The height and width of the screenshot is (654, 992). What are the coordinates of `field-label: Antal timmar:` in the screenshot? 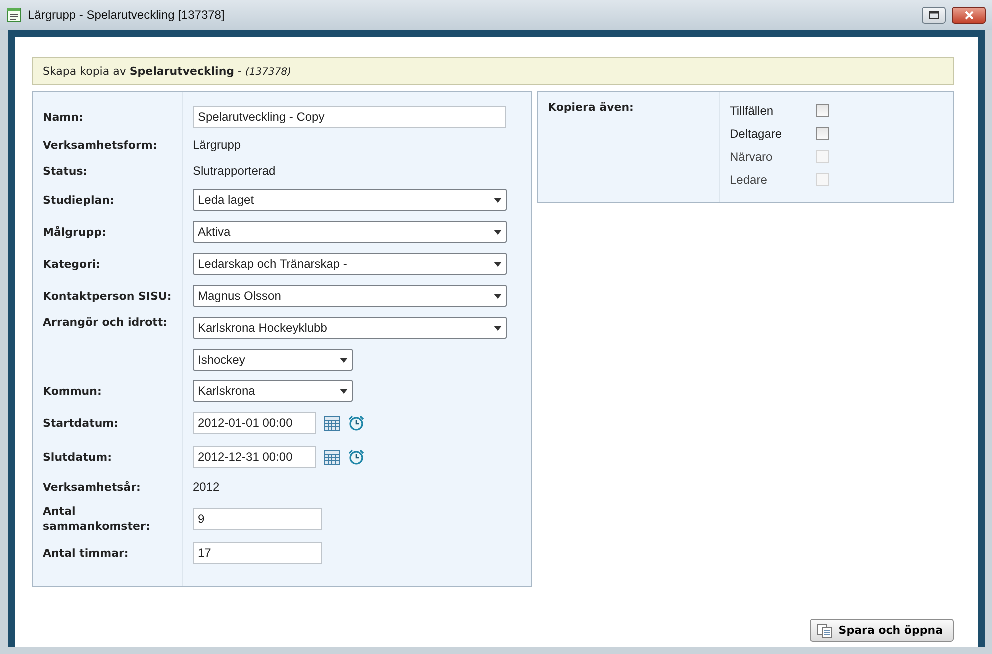 It's located at (86, 553).